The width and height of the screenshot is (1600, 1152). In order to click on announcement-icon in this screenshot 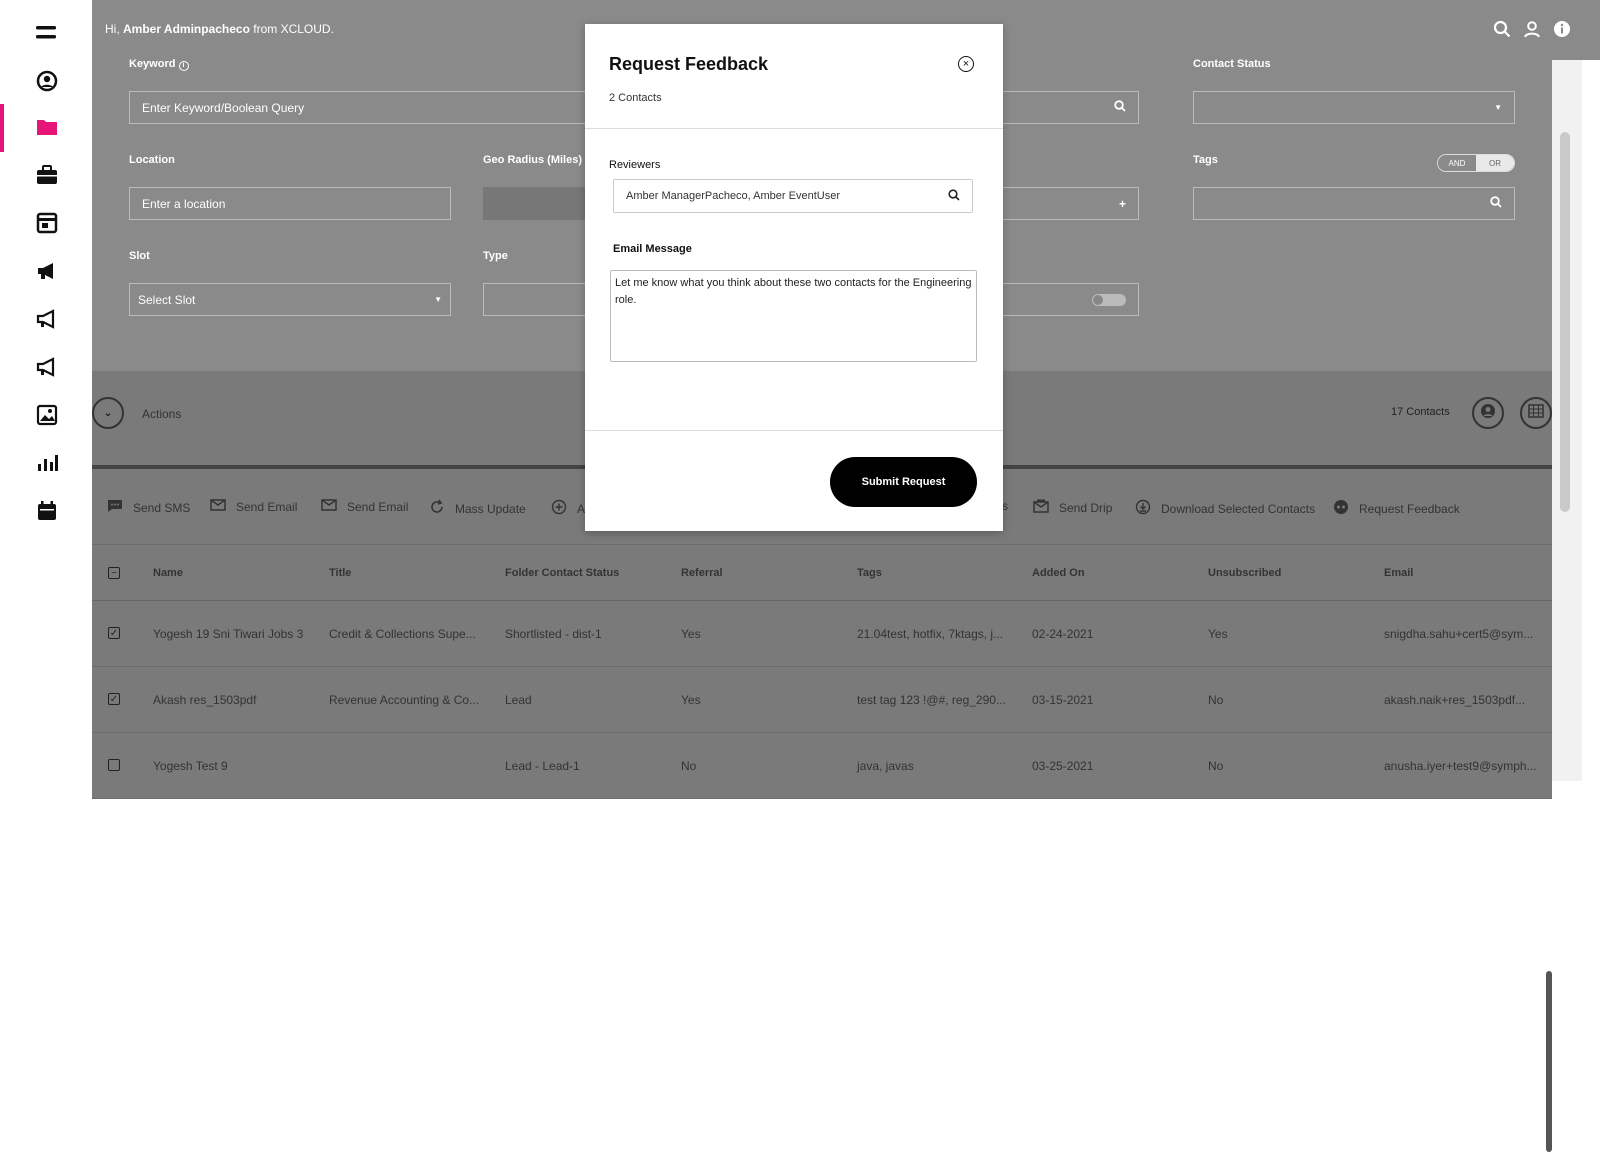, I will do `click(47, 367)`.